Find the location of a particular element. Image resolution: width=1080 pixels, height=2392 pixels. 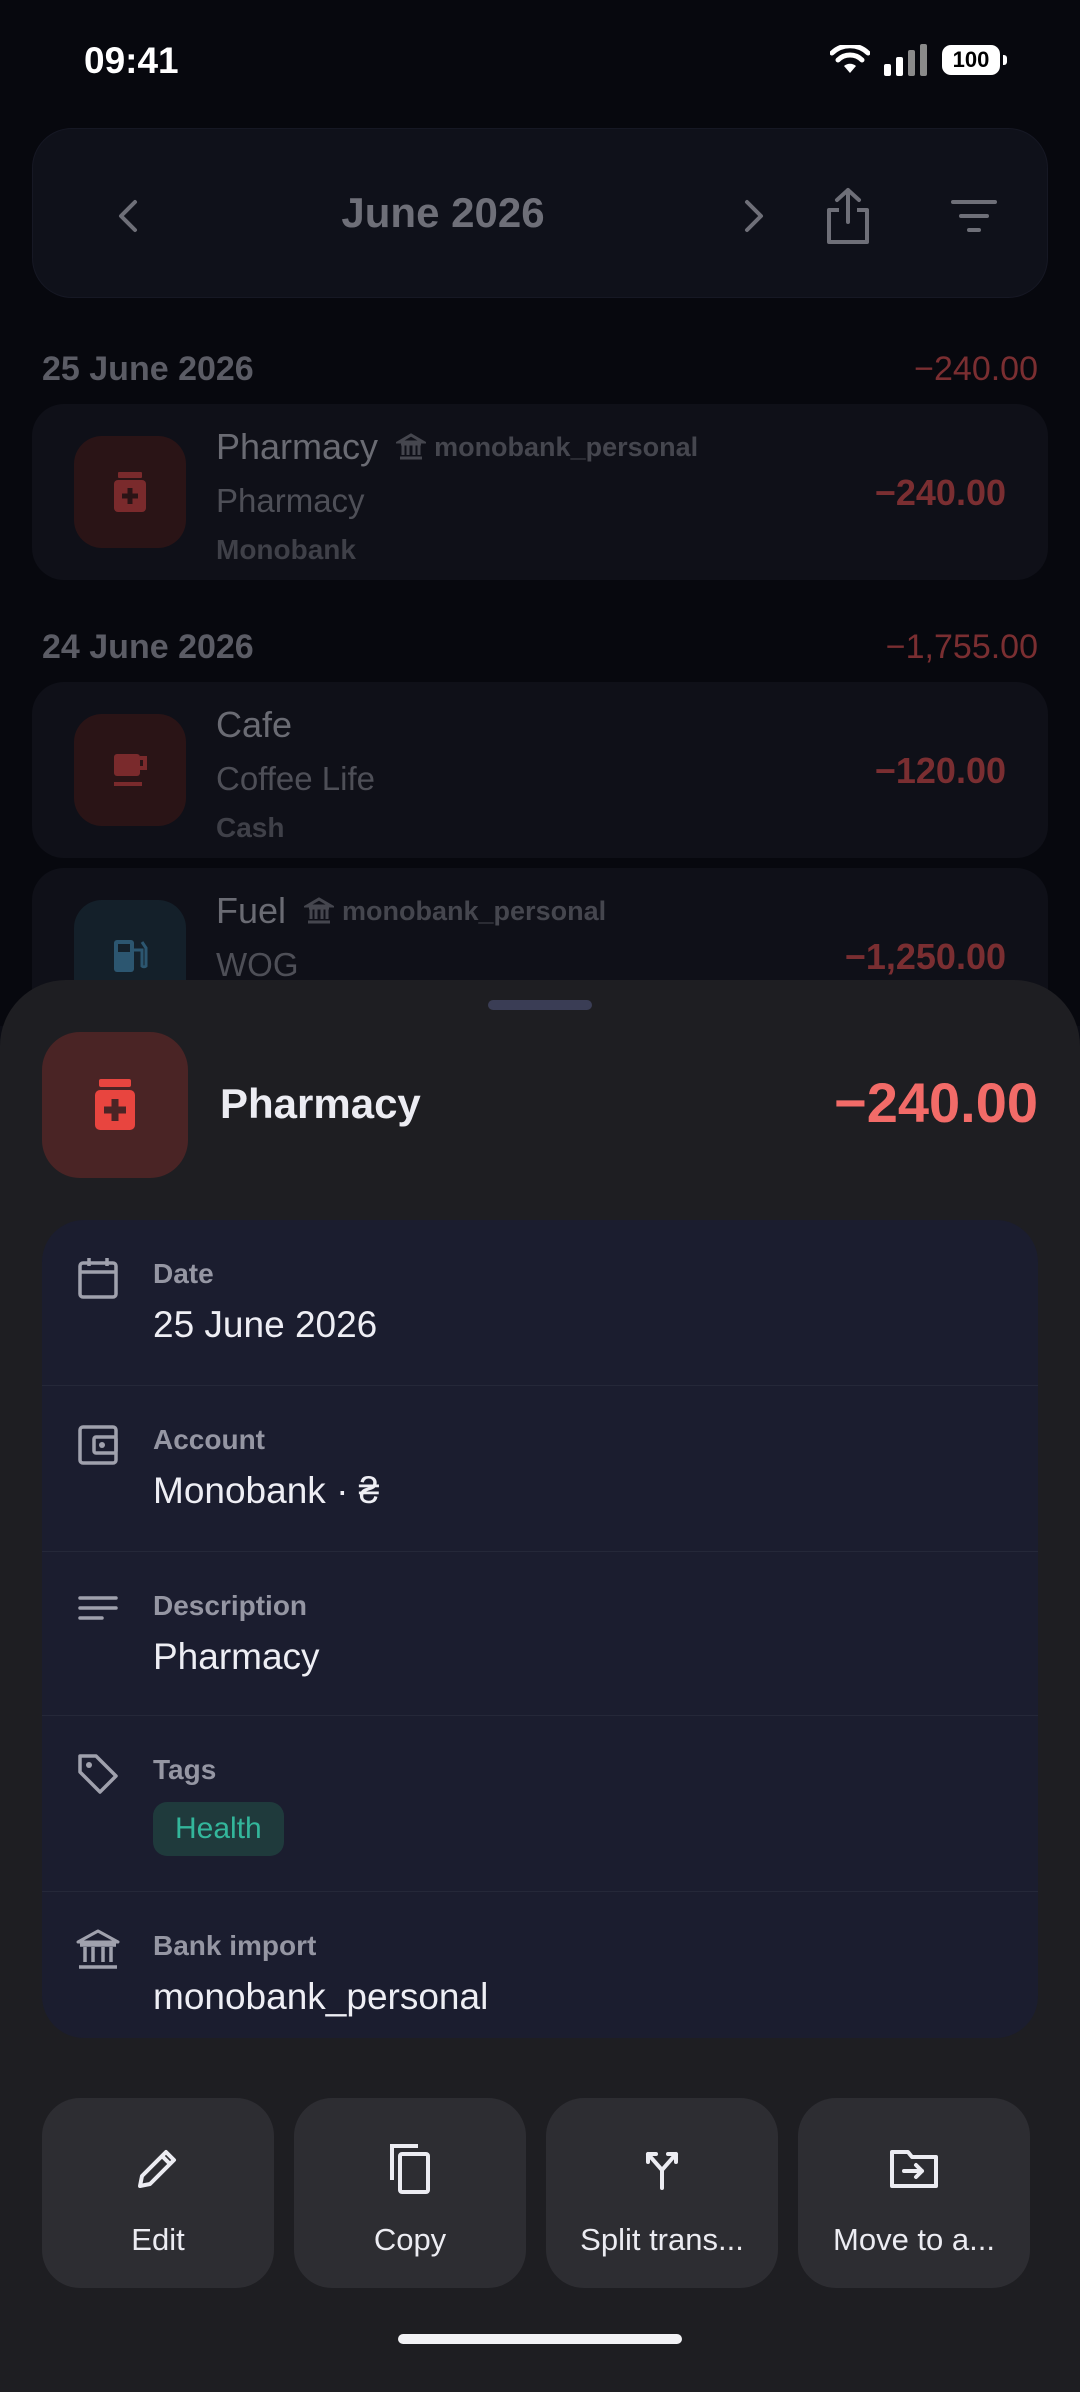

share-icon is located at coordinates (848, 216).